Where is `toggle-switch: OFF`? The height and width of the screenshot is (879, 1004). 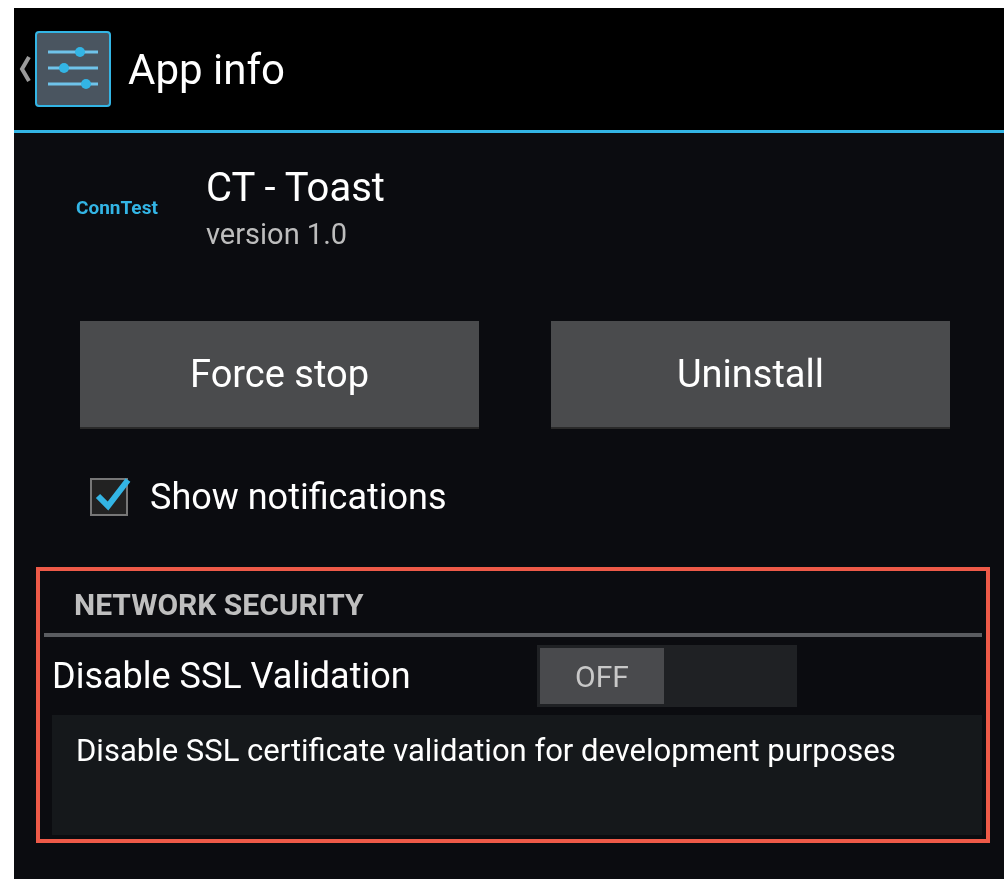
toggle-switch: OFF is located at coordinates (667, 676).